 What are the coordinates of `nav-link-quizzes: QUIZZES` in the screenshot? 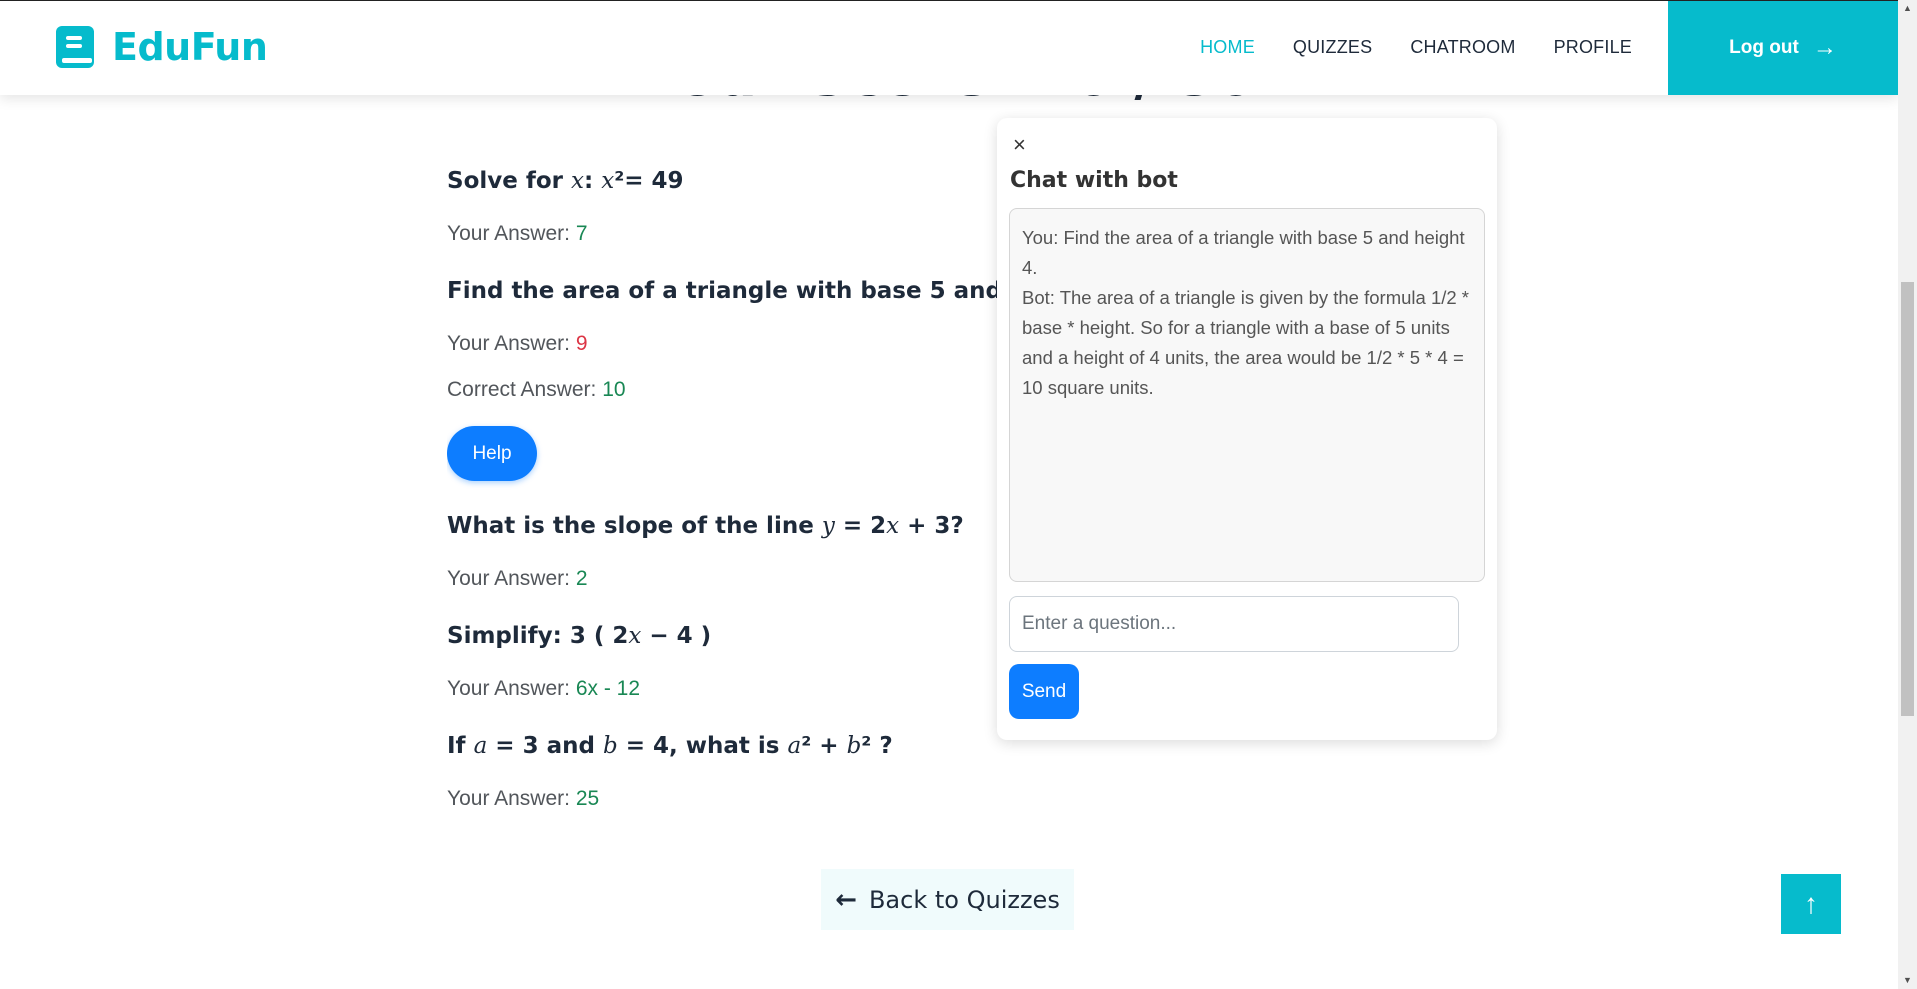 It's located at (1332, 47).